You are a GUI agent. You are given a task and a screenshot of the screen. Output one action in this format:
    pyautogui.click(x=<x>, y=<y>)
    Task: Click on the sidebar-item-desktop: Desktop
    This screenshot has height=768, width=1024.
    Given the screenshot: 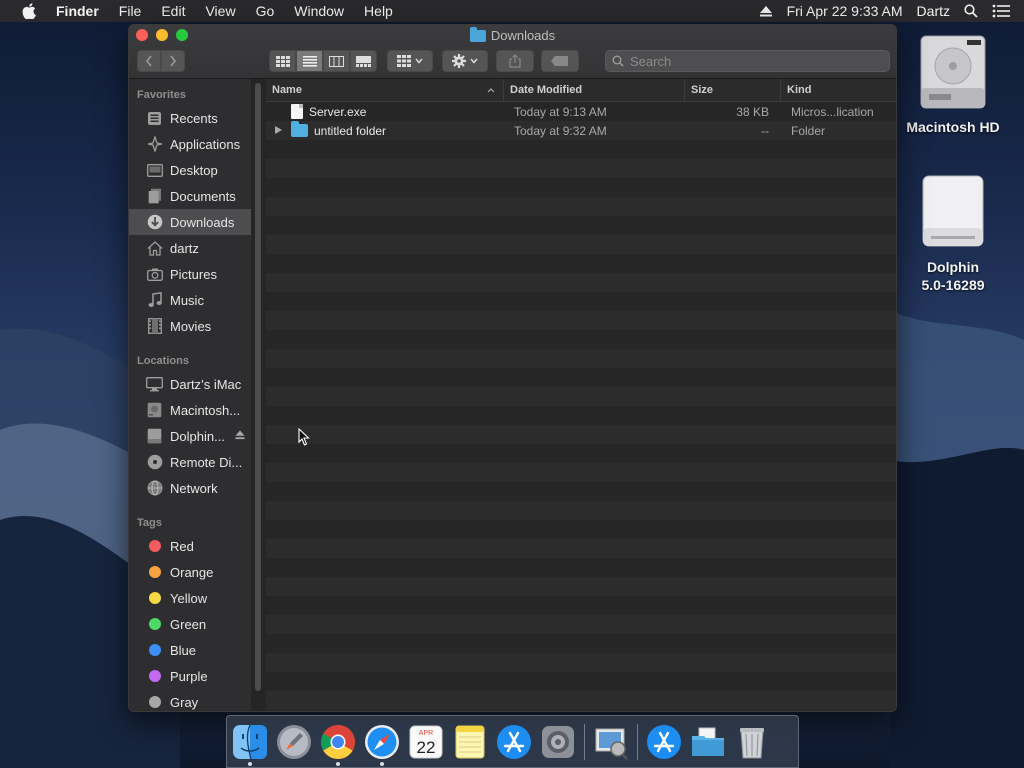 What is the action you would take?
    pyautogui.click(x=190, y=170)
    